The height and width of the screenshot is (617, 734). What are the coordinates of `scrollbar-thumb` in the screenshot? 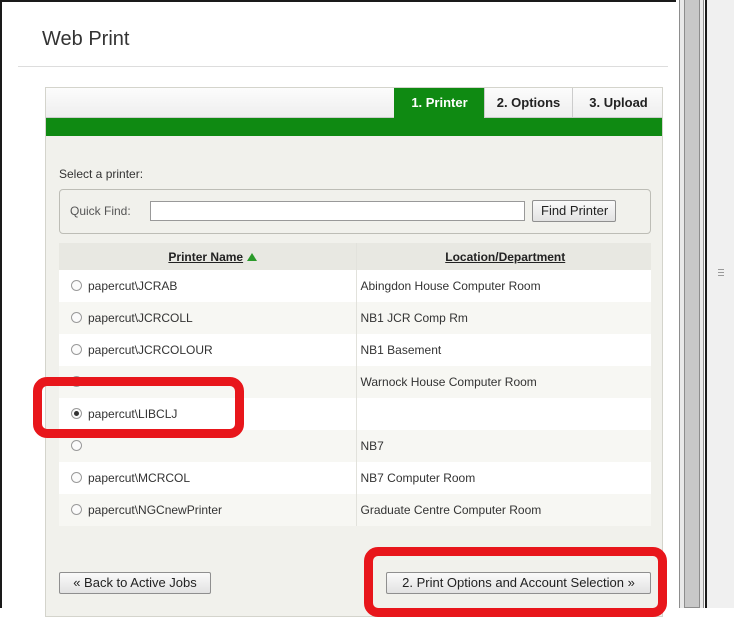 It's located at (692, 304).